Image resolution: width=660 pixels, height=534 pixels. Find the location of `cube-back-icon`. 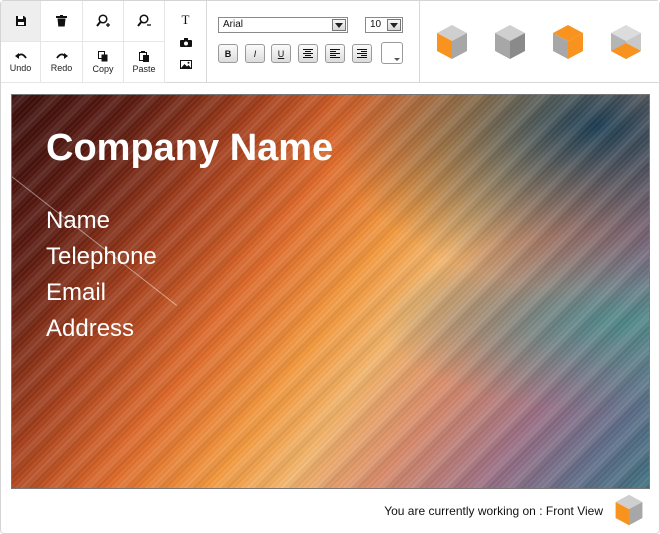

cube-back-icon is located at coordinates (510, 42).